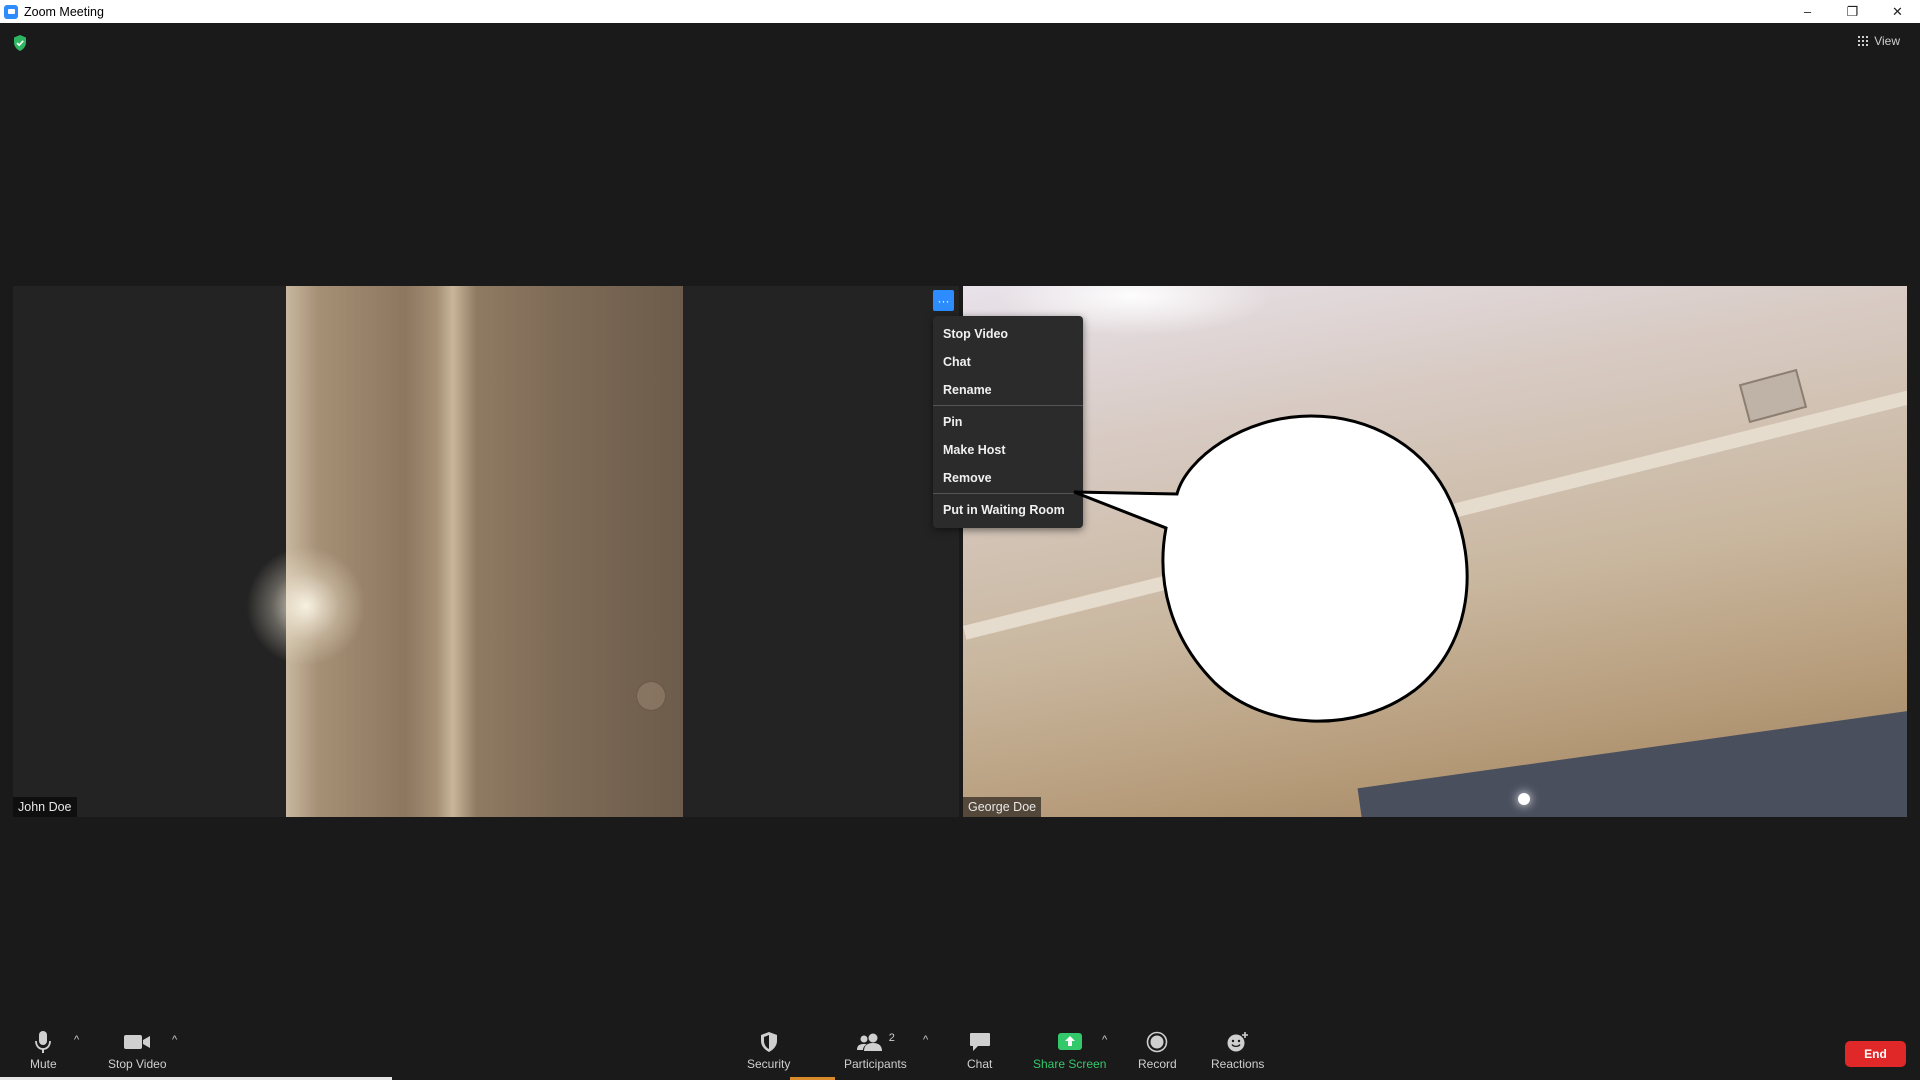  I want to click on security-shield-icon, so click(769, 1042).